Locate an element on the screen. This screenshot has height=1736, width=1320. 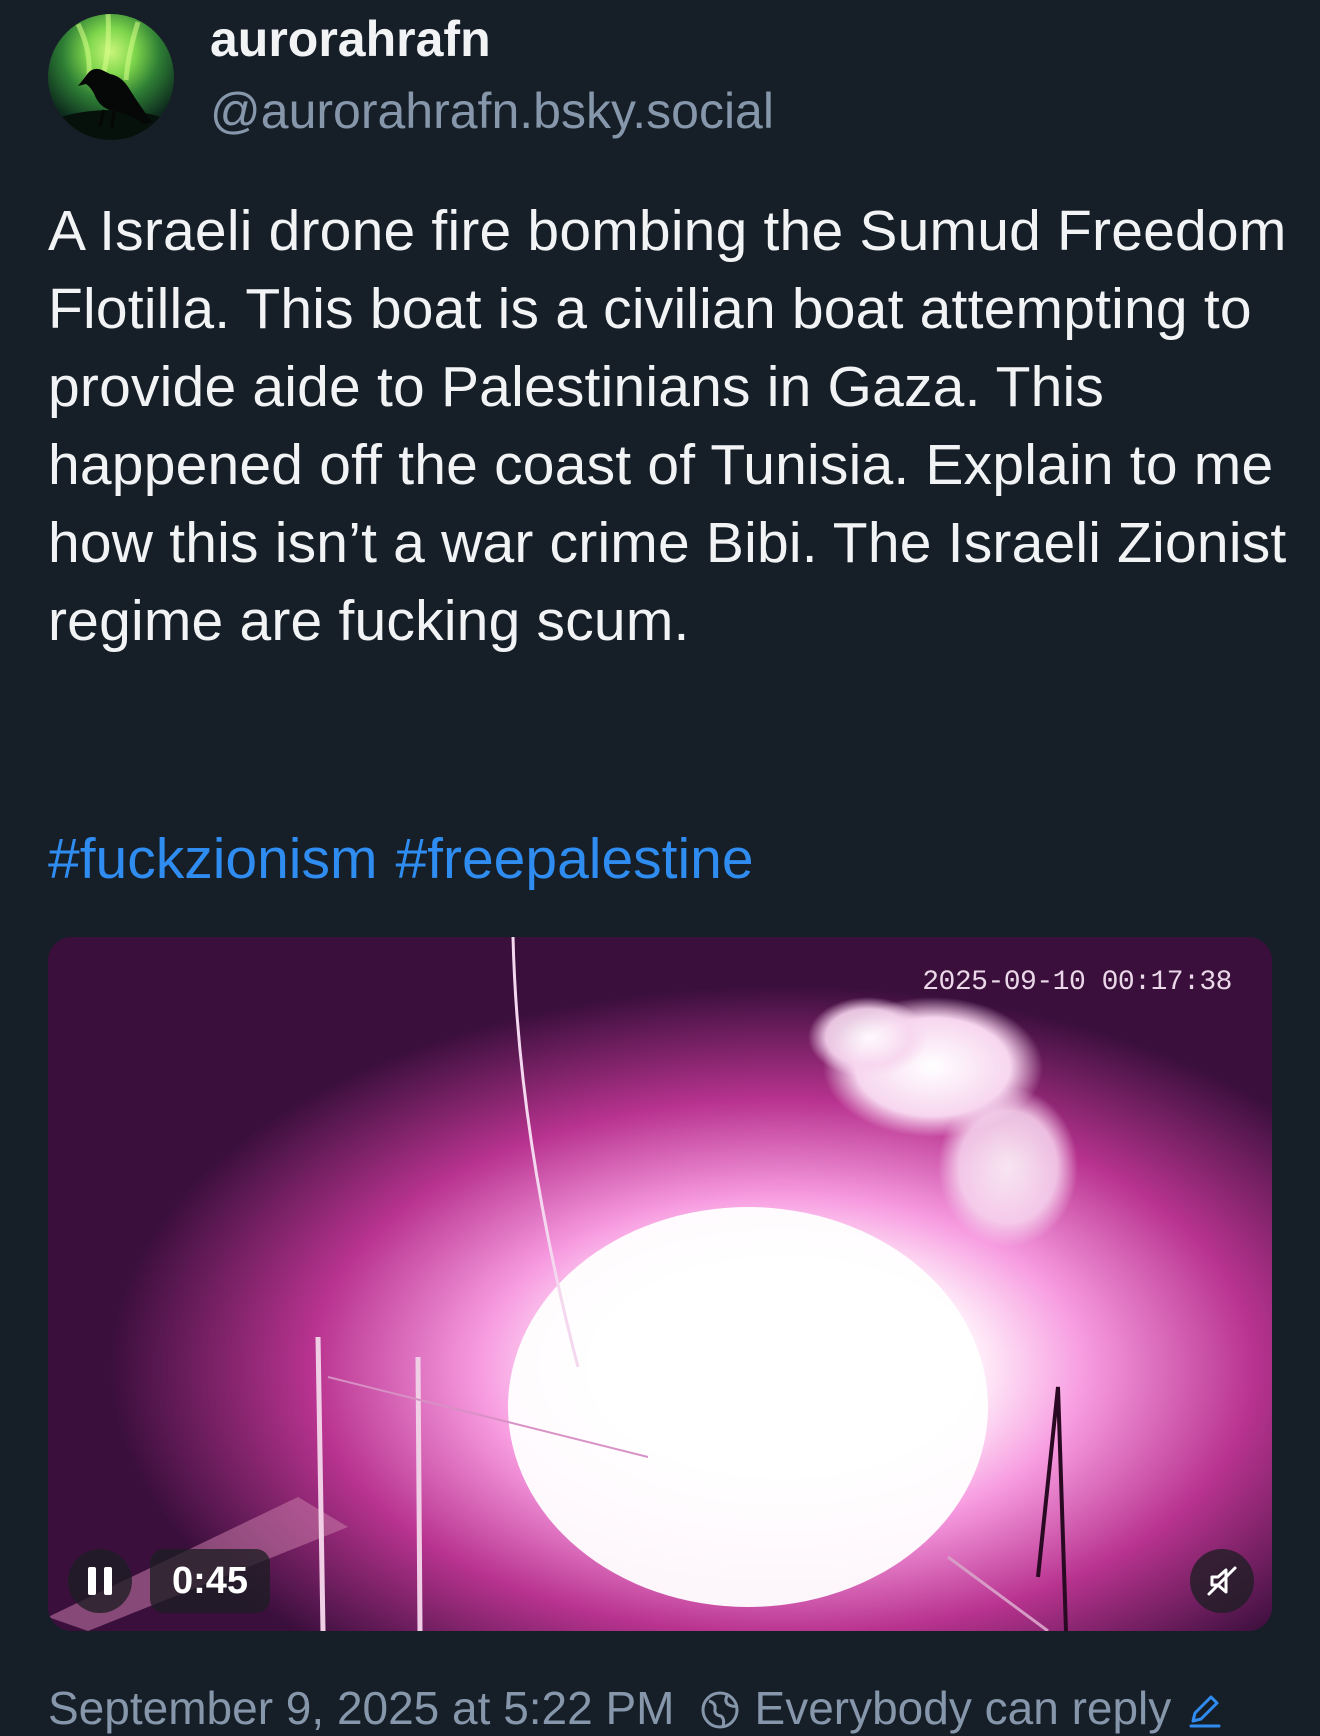
hashtag-link: #freepalestine is located at coordinates (574, 859).